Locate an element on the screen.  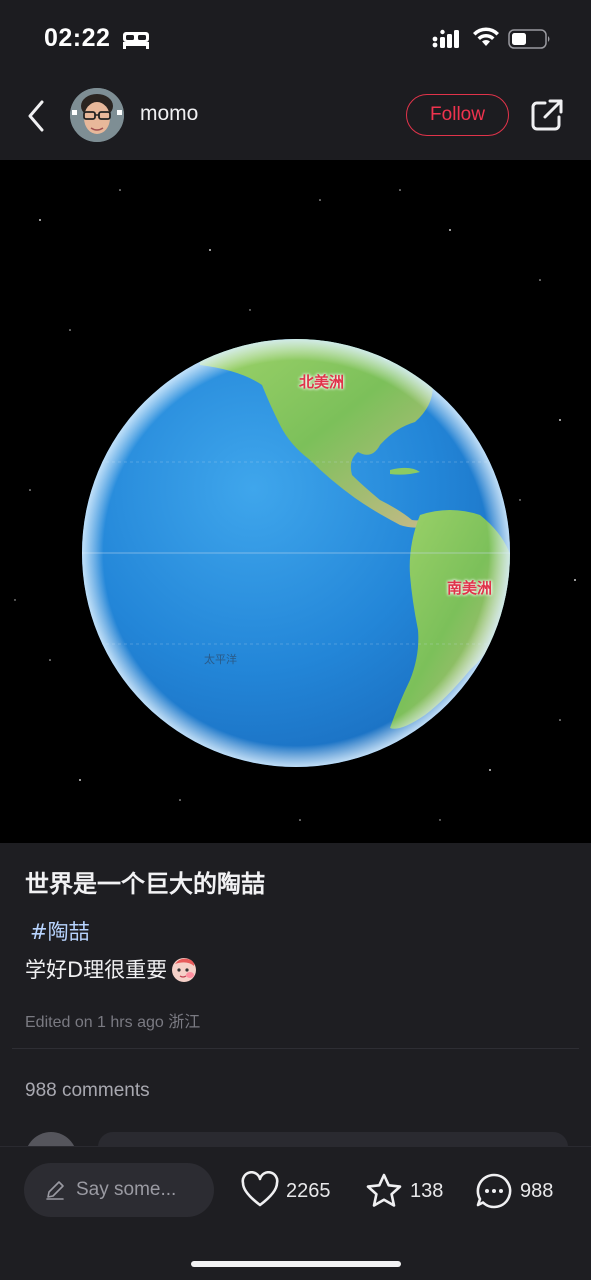
post-meta: Edited on 1 hrs ago 浙江 is located at coordinates (113, 1022).